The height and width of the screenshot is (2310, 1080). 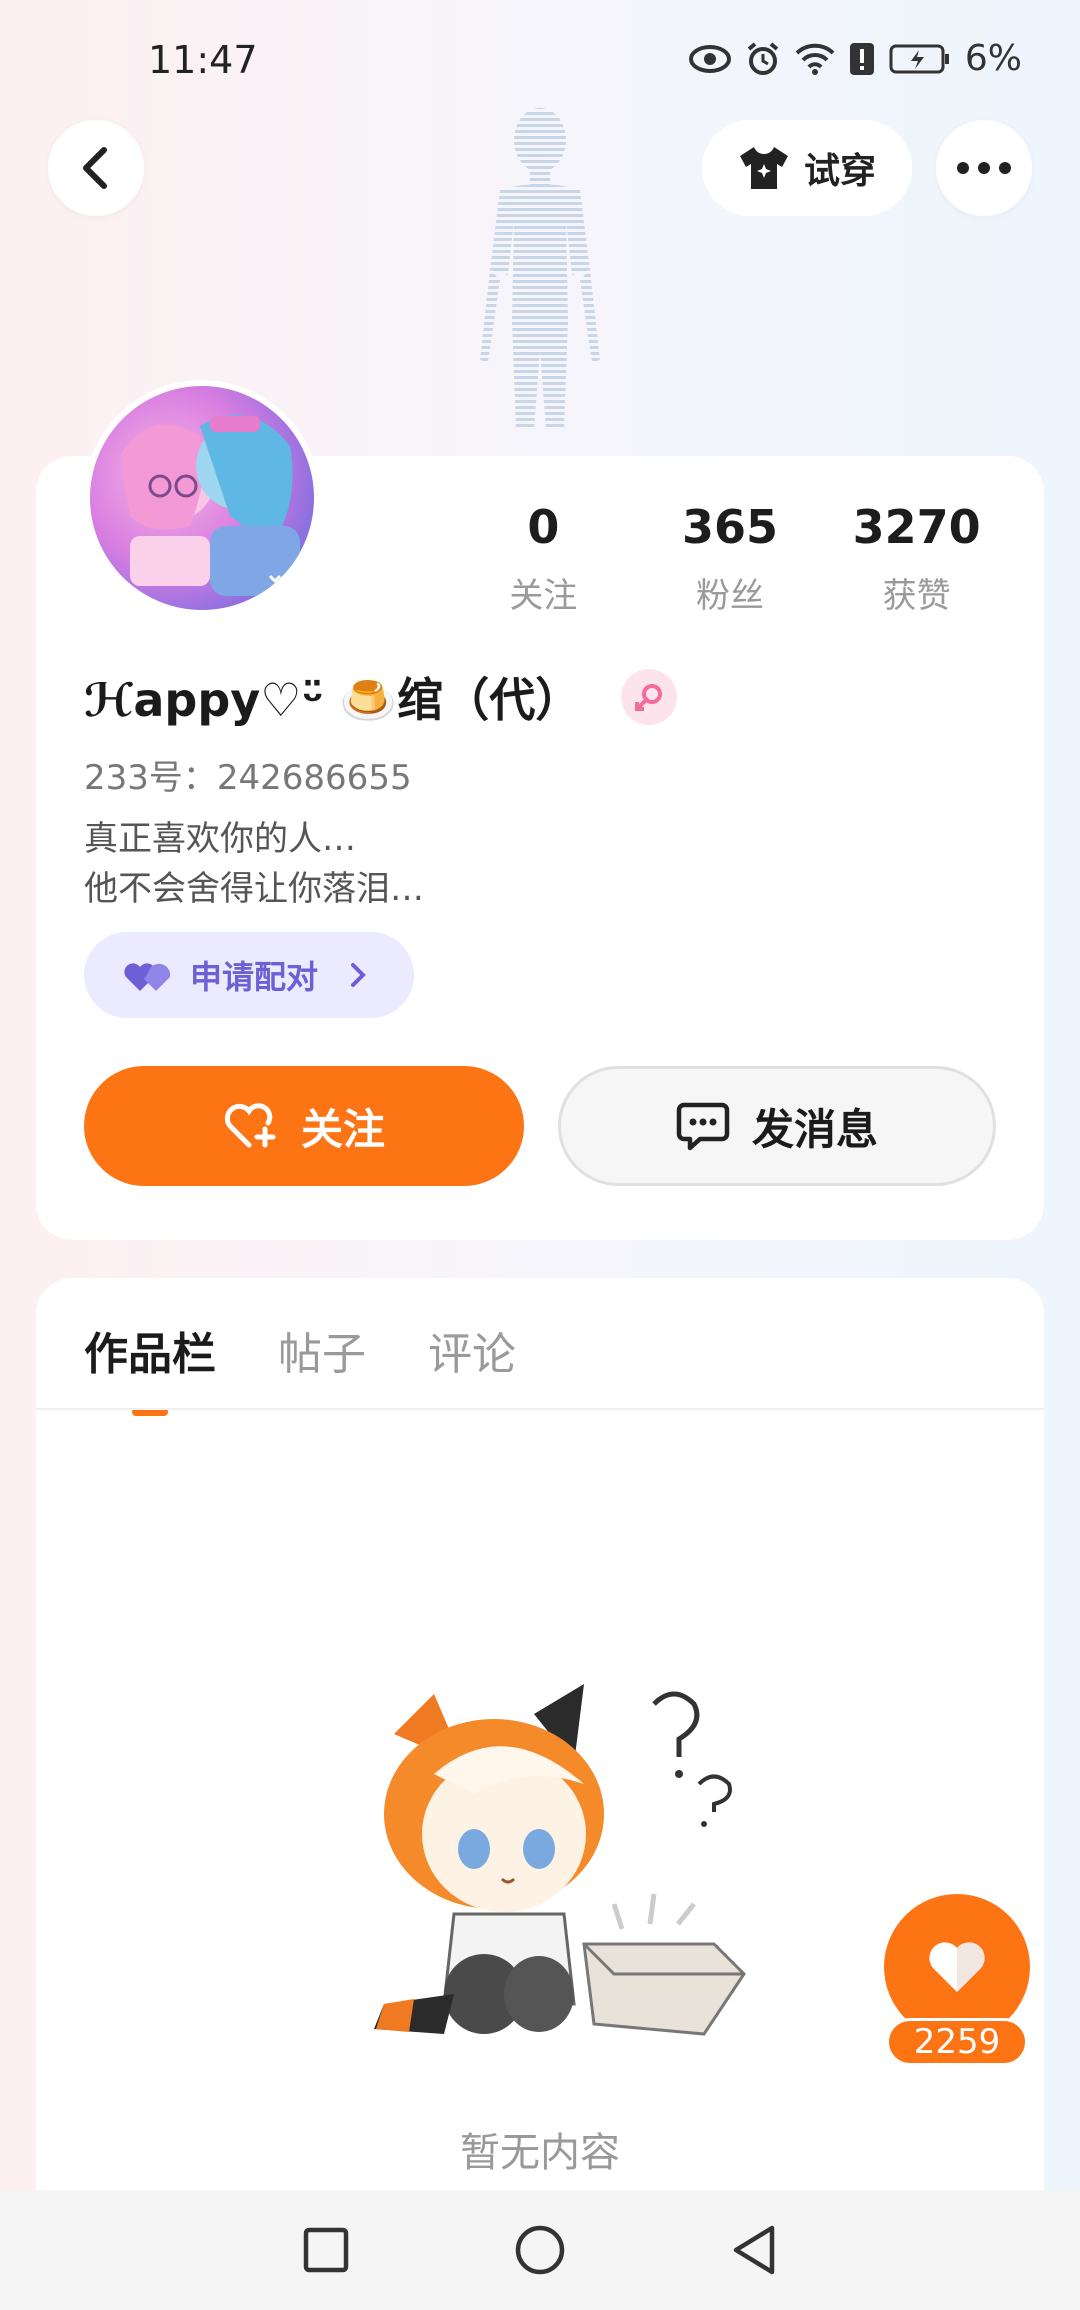 I want to click on apply-pair-button: 申请配对, so click(x=249, y=975).